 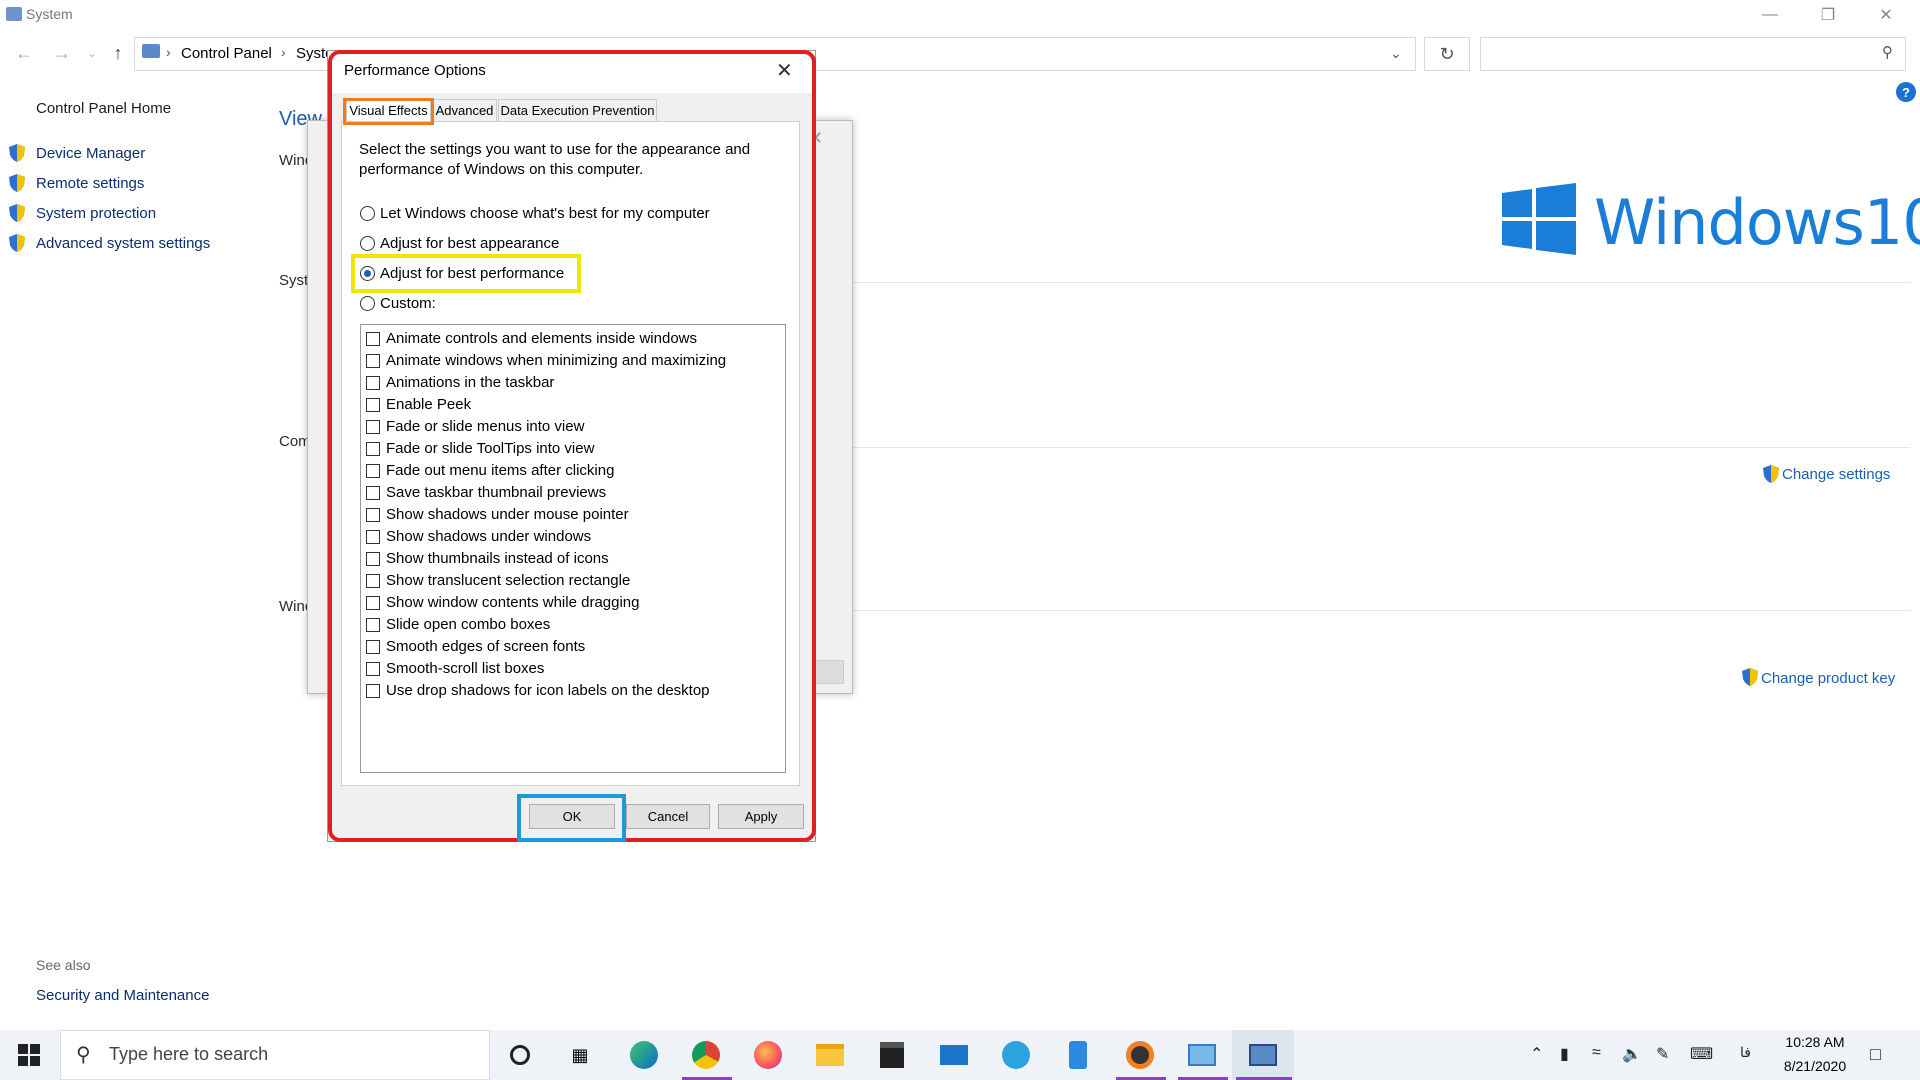 What do you see at coordinates (49, 14) in the screenshot?
I see `window-title: System` at bounding box center [49, 14].